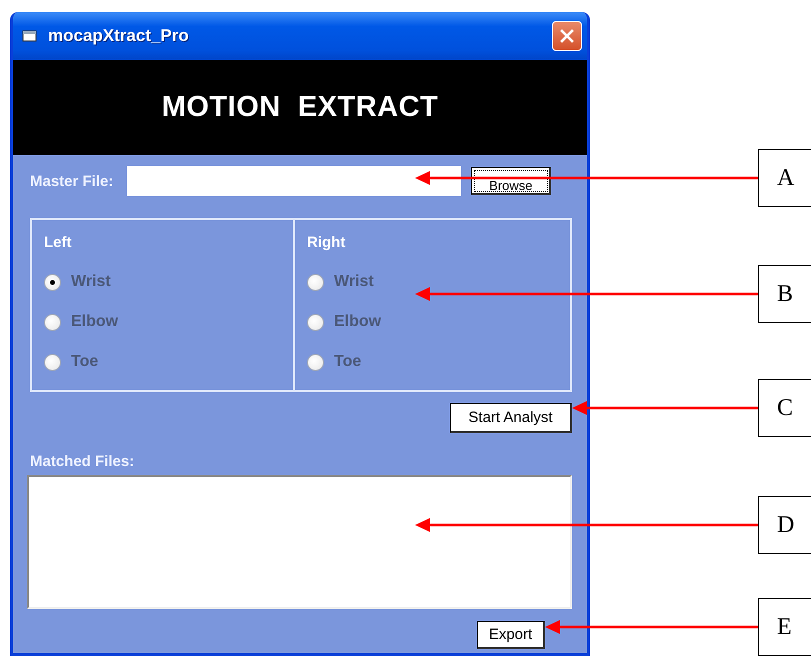  Describe the element at coordinates (294, 181) in the screenshot. I see `master-file-field` at that location.